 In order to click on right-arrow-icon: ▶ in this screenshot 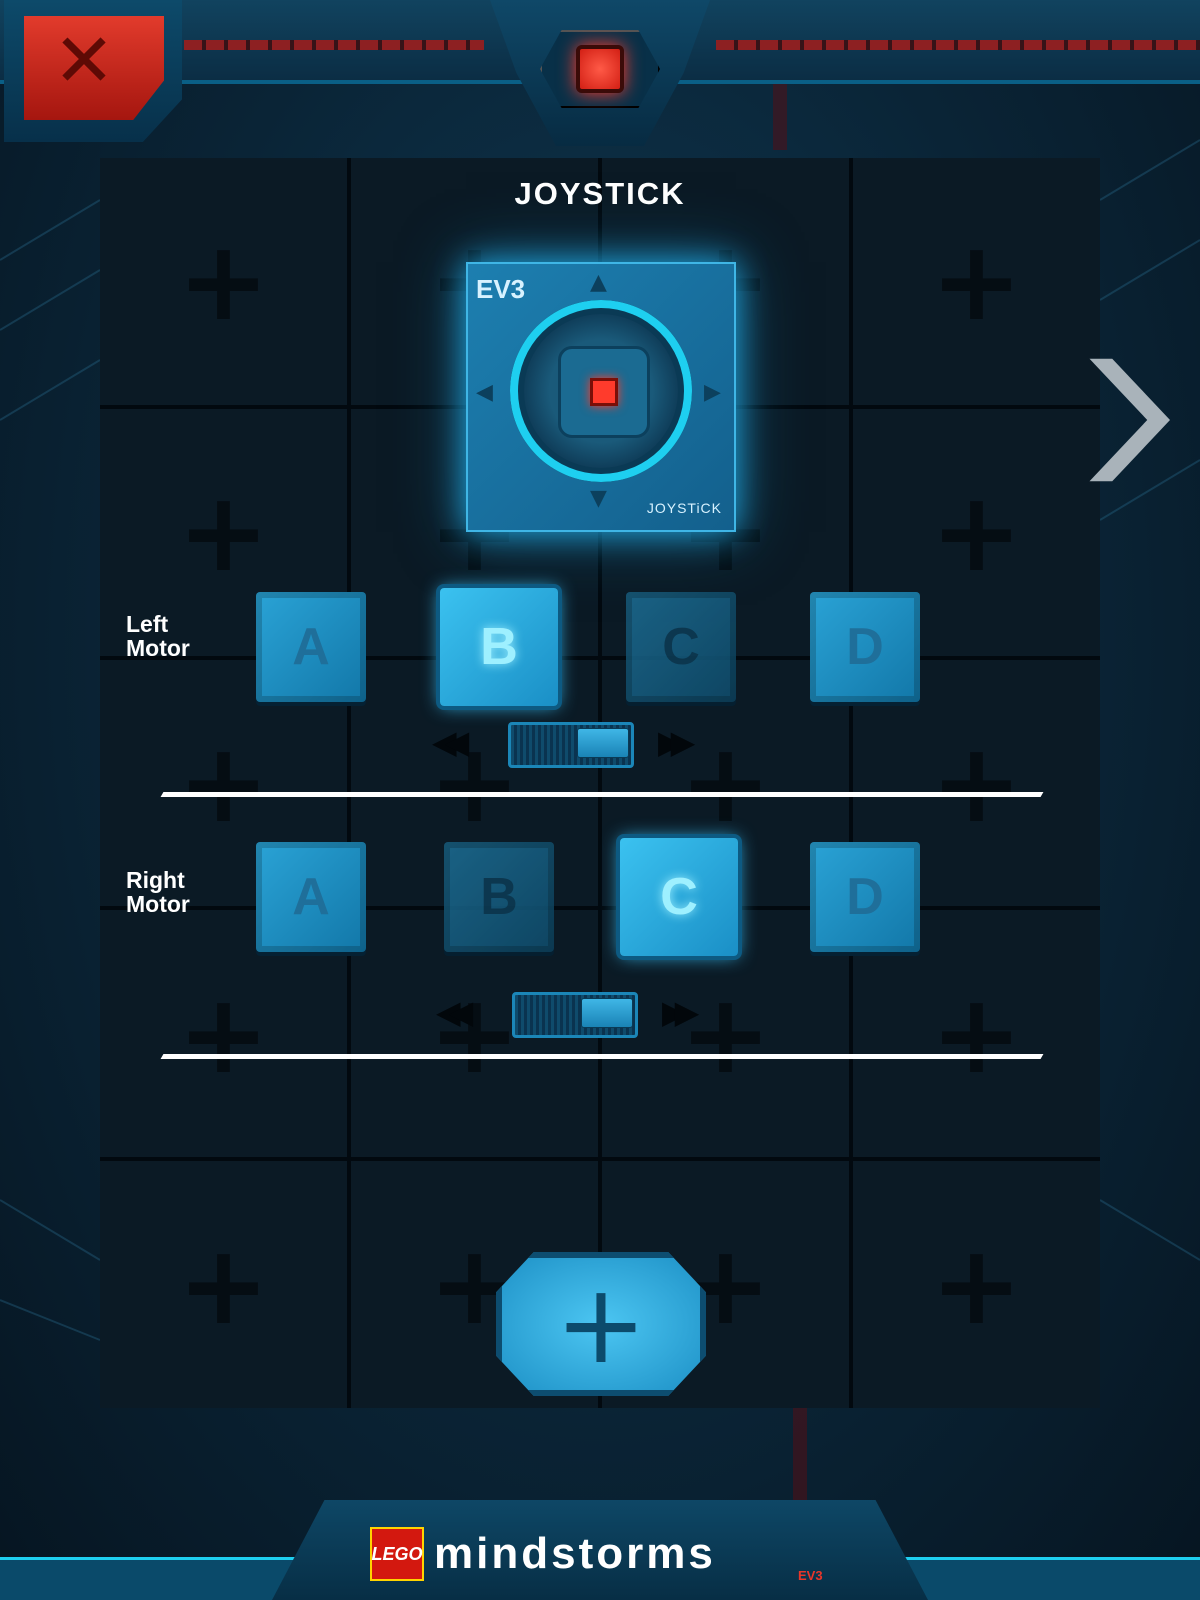, I will do `click(712, 392)`.